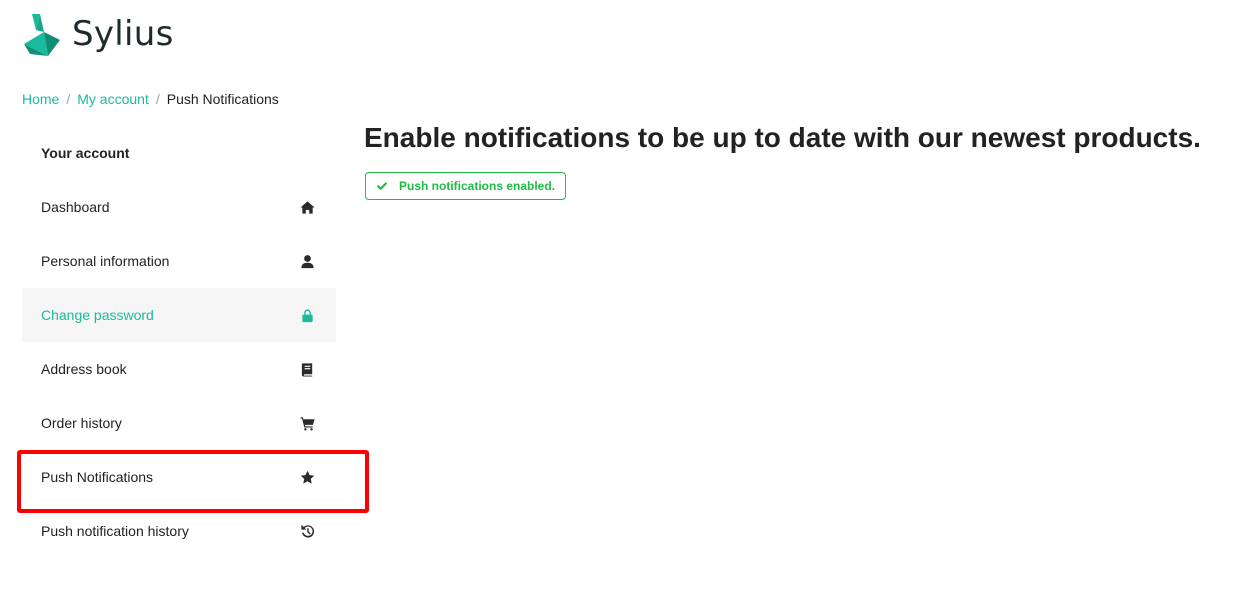 Image resolution: width=1237 pixels, height=602 pixels. Describe the element at coordinates (307, 477) in the screenshot. I see `star-icon` at that location.